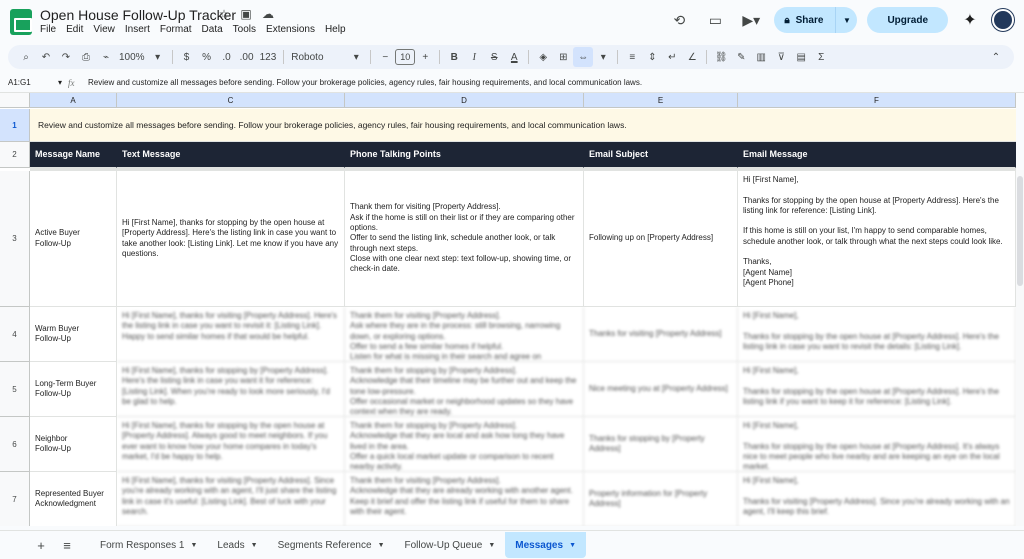 The image size is (1024, 559). I want to click on share-button: 🔒︎ Share ▼, so click(816, 20).